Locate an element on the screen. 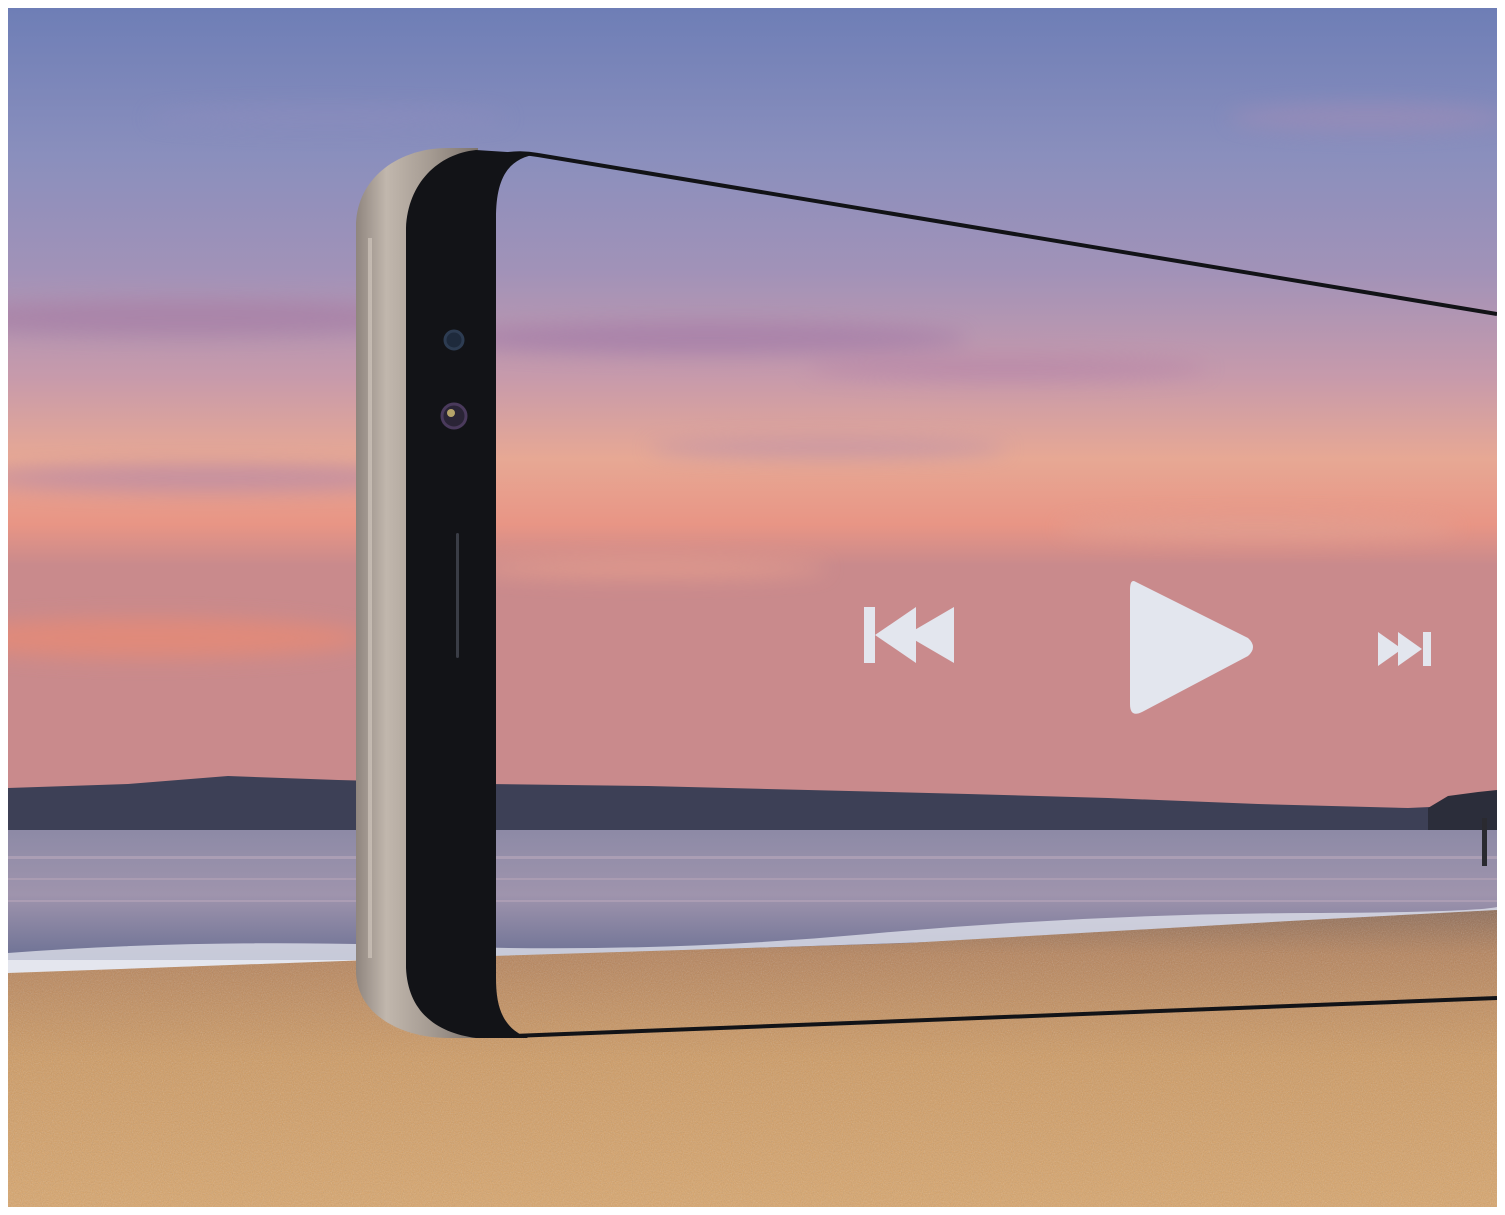 This screenshot has height=1215, width=1505. rewind-icon is located at coordinates (909, 635).